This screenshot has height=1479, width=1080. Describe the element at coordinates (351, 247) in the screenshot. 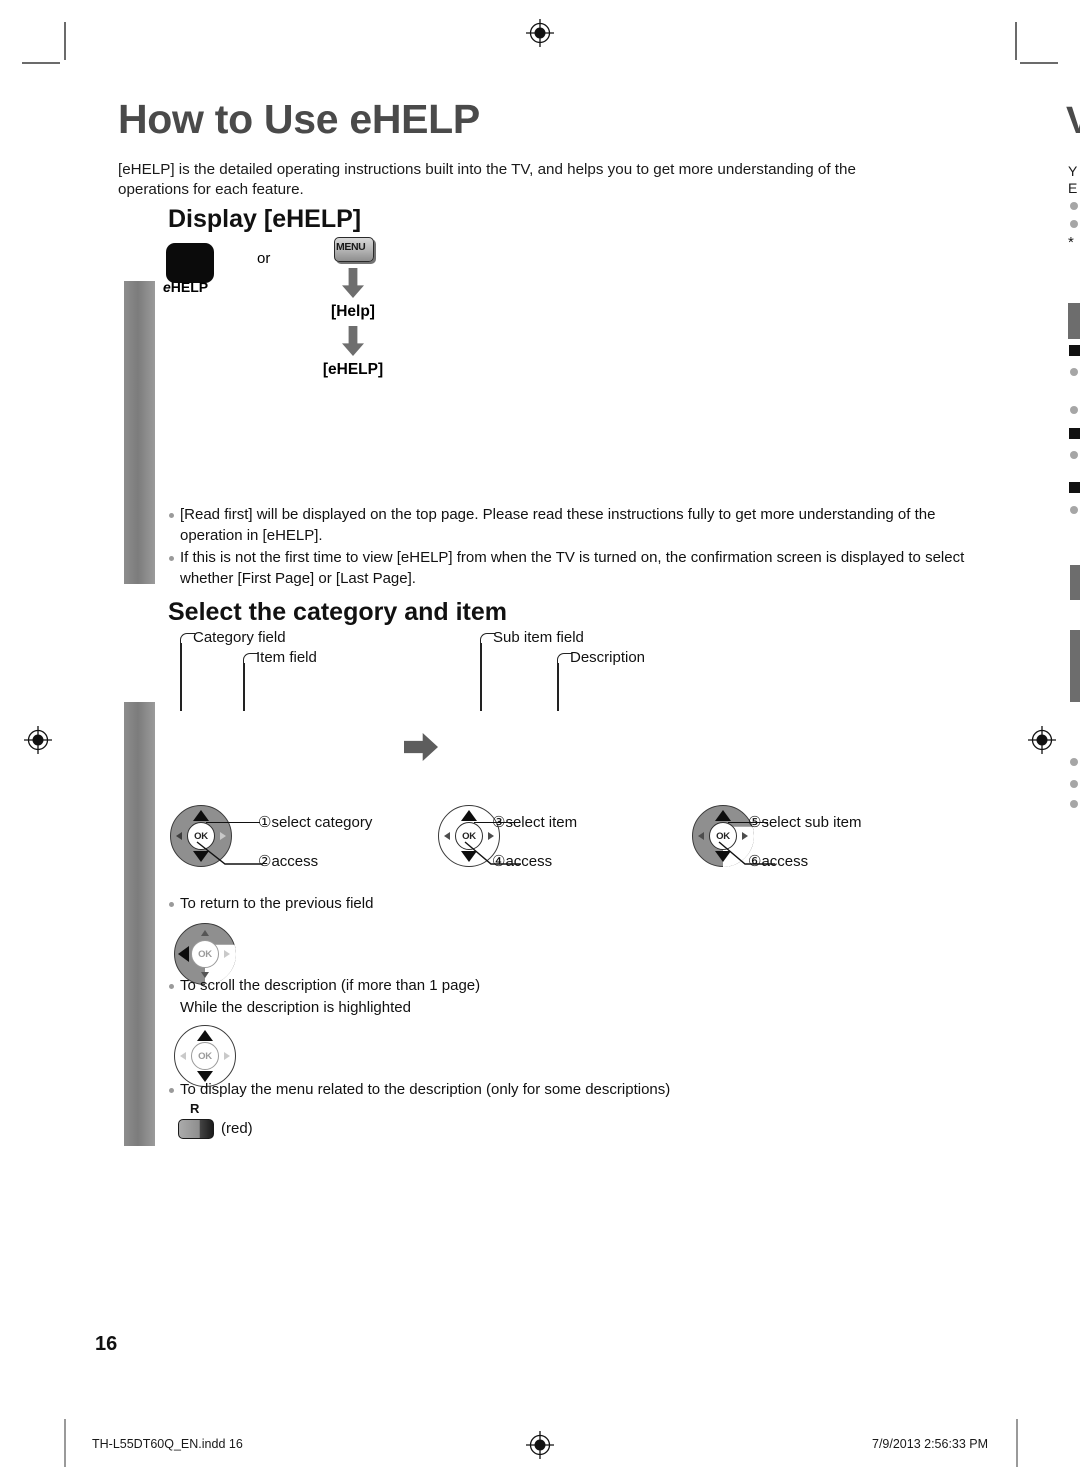

I see `menu-remote-key-label: MENU` at that location.